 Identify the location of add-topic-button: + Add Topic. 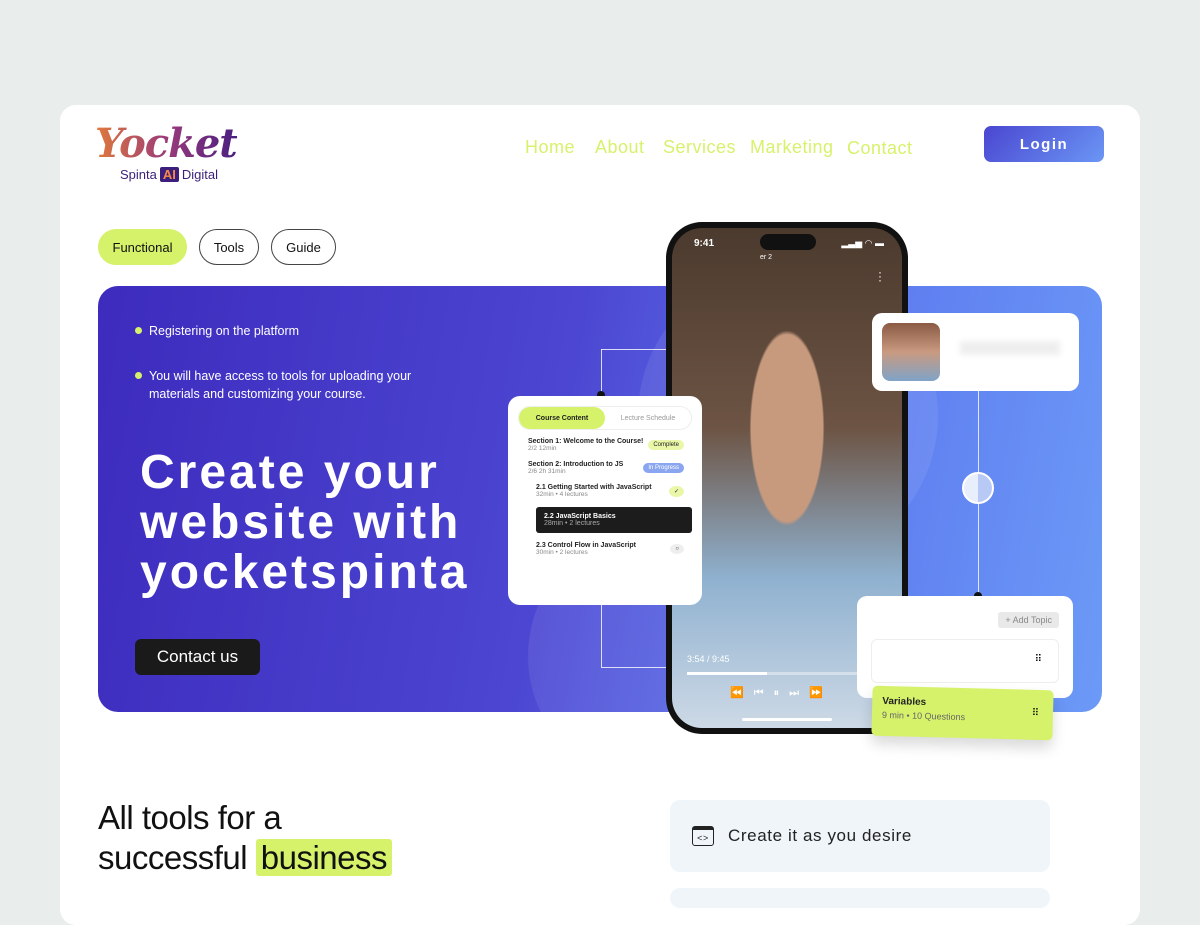
(1028, 620).